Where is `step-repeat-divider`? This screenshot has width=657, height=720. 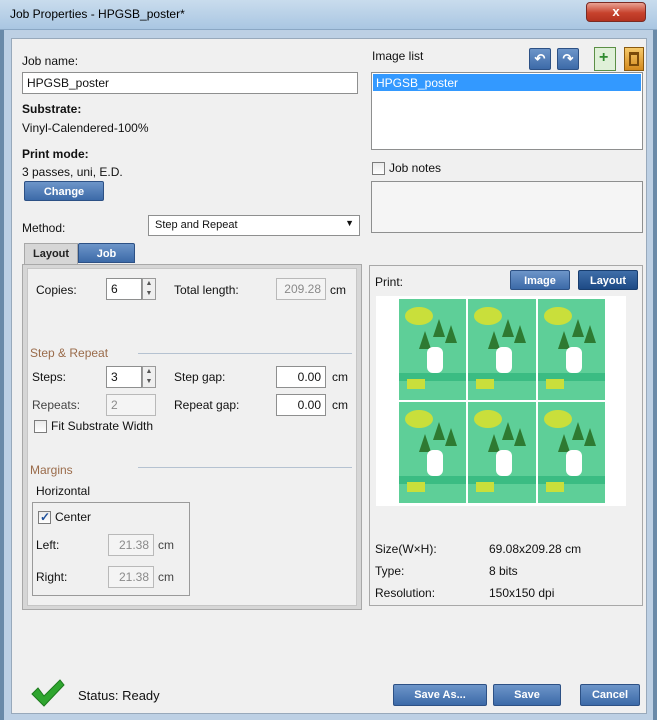 step-repeat-divider is located at coordinates (245, 353).